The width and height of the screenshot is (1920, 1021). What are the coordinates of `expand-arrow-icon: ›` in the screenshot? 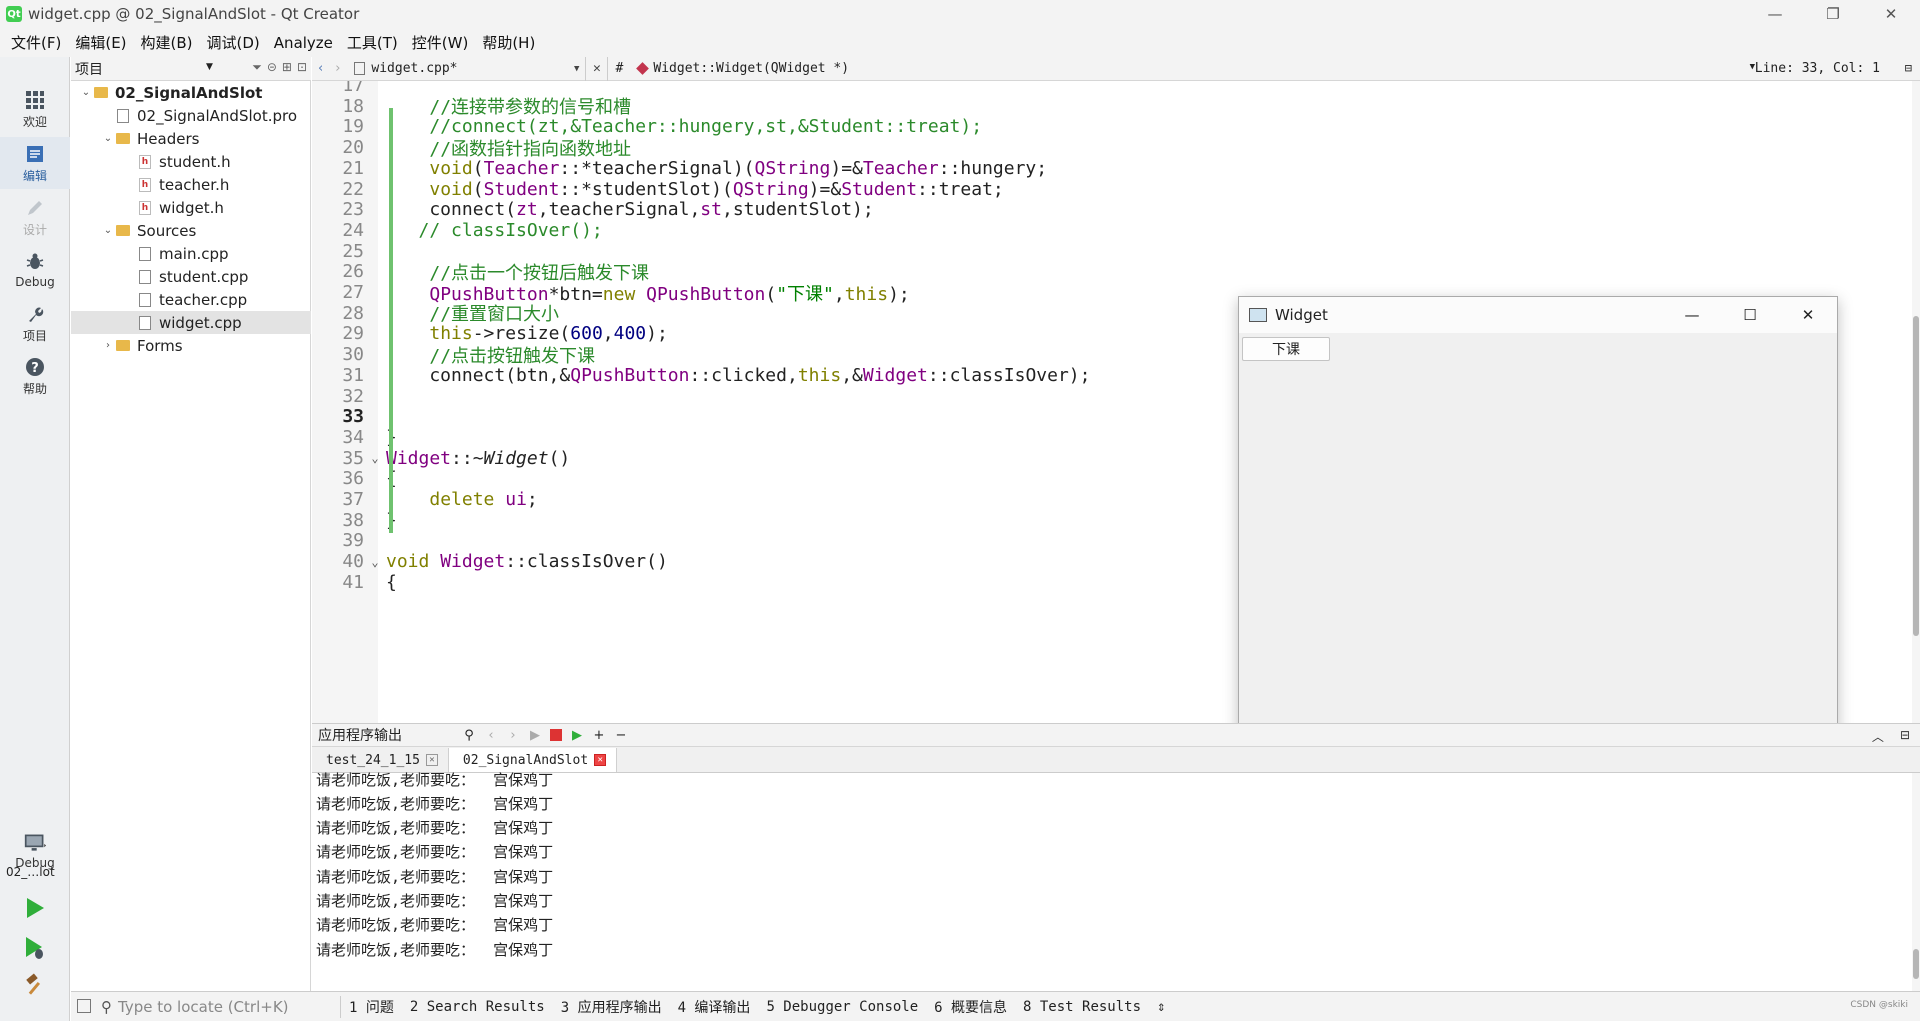 It's located at (108, 345).